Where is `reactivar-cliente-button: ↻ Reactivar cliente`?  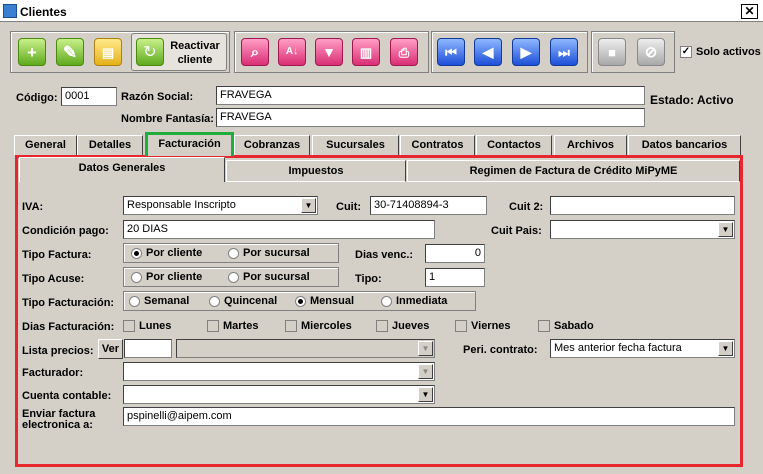 reactivar-cliente-button: ↻ Reactivar cliente is located at coordinates (179, 52).